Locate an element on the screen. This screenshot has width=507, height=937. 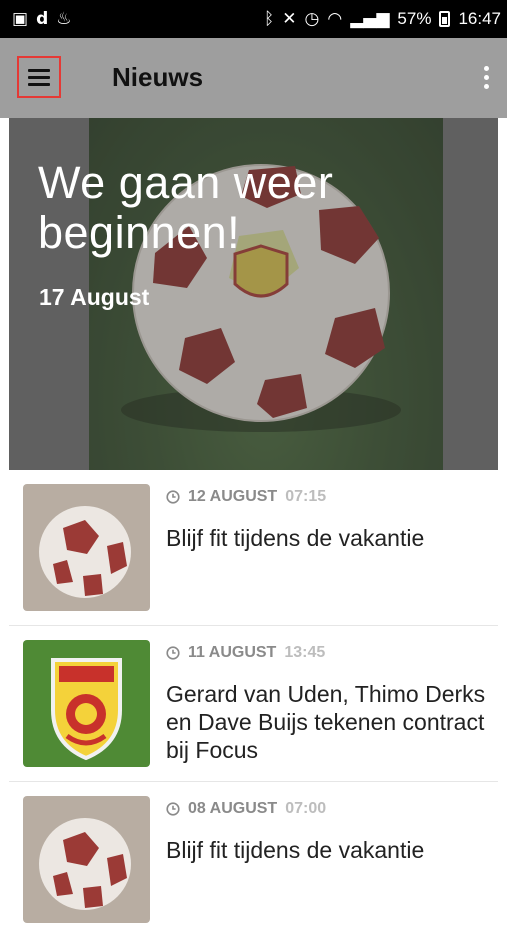
d-icon: d is located at coordinates (42, 18).